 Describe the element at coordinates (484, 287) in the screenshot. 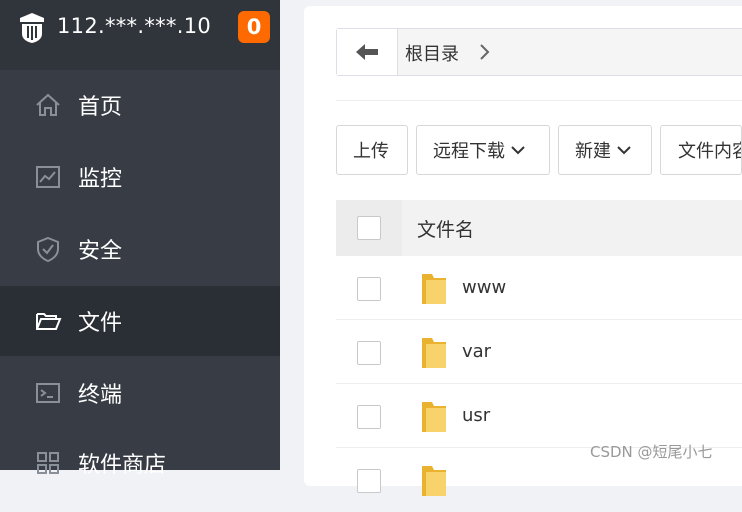

I see `file-name: www` at that location.